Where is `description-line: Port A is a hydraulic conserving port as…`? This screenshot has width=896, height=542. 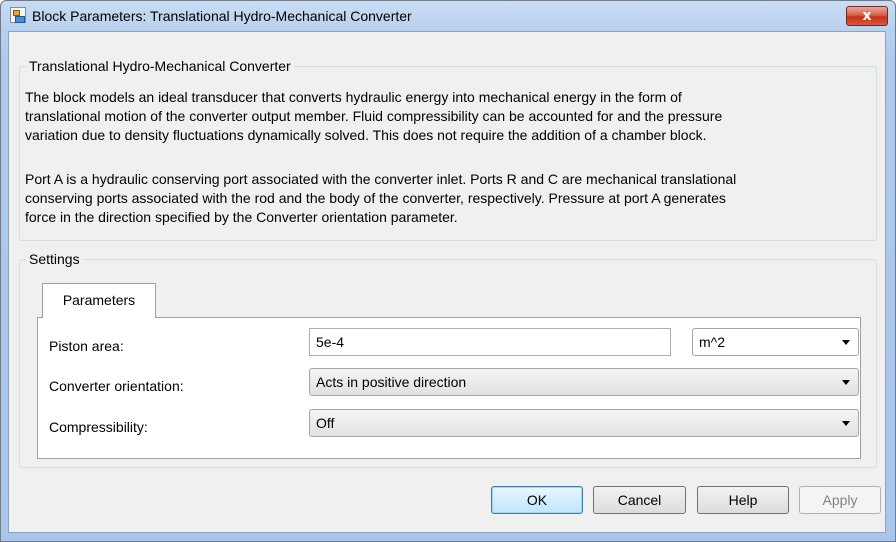 description-line: Port A is a hydraulic conserving port as… is located at coordinates (381, 179).